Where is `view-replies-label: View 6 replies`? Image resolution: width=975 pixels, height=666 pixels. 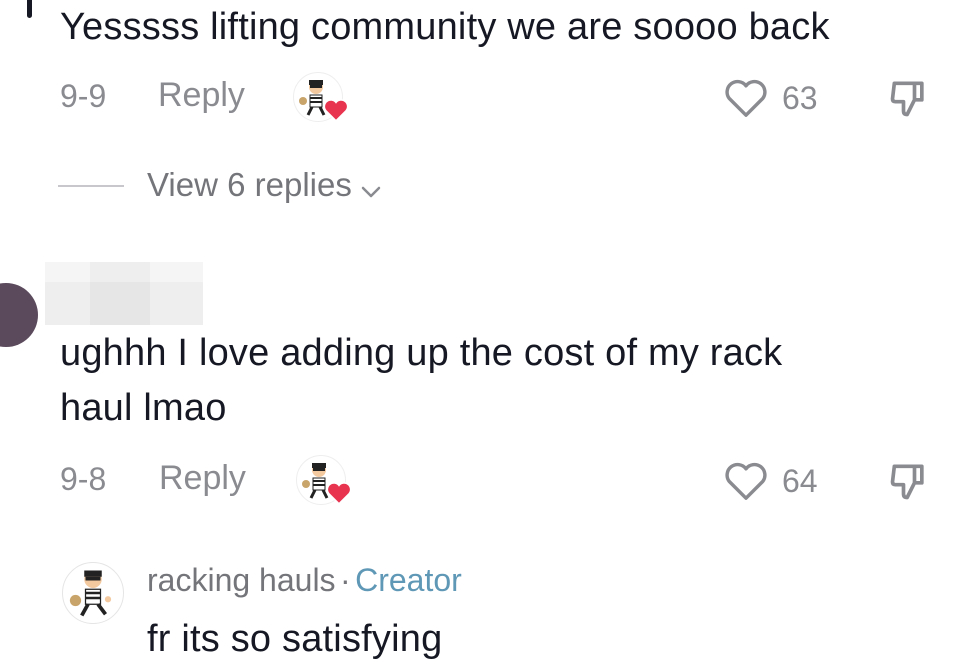 view-replies-label: View 6 replies is located at coordinates (249, 184).